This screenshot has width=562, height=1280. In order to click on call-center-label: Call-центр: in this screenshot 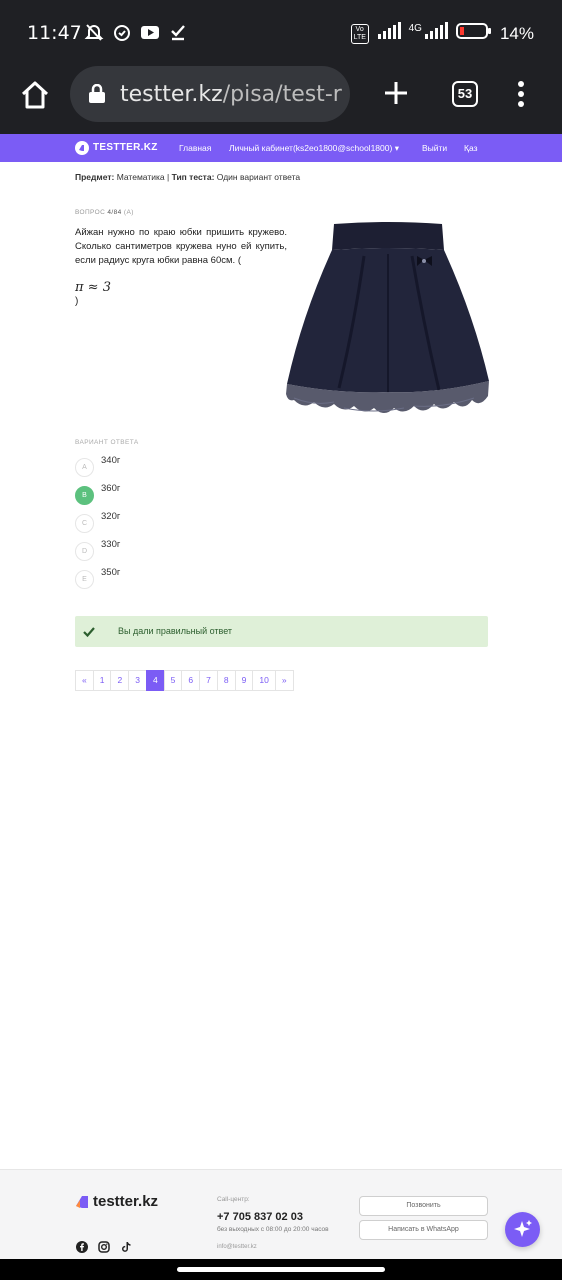, I will do `click(233, 1199)`.